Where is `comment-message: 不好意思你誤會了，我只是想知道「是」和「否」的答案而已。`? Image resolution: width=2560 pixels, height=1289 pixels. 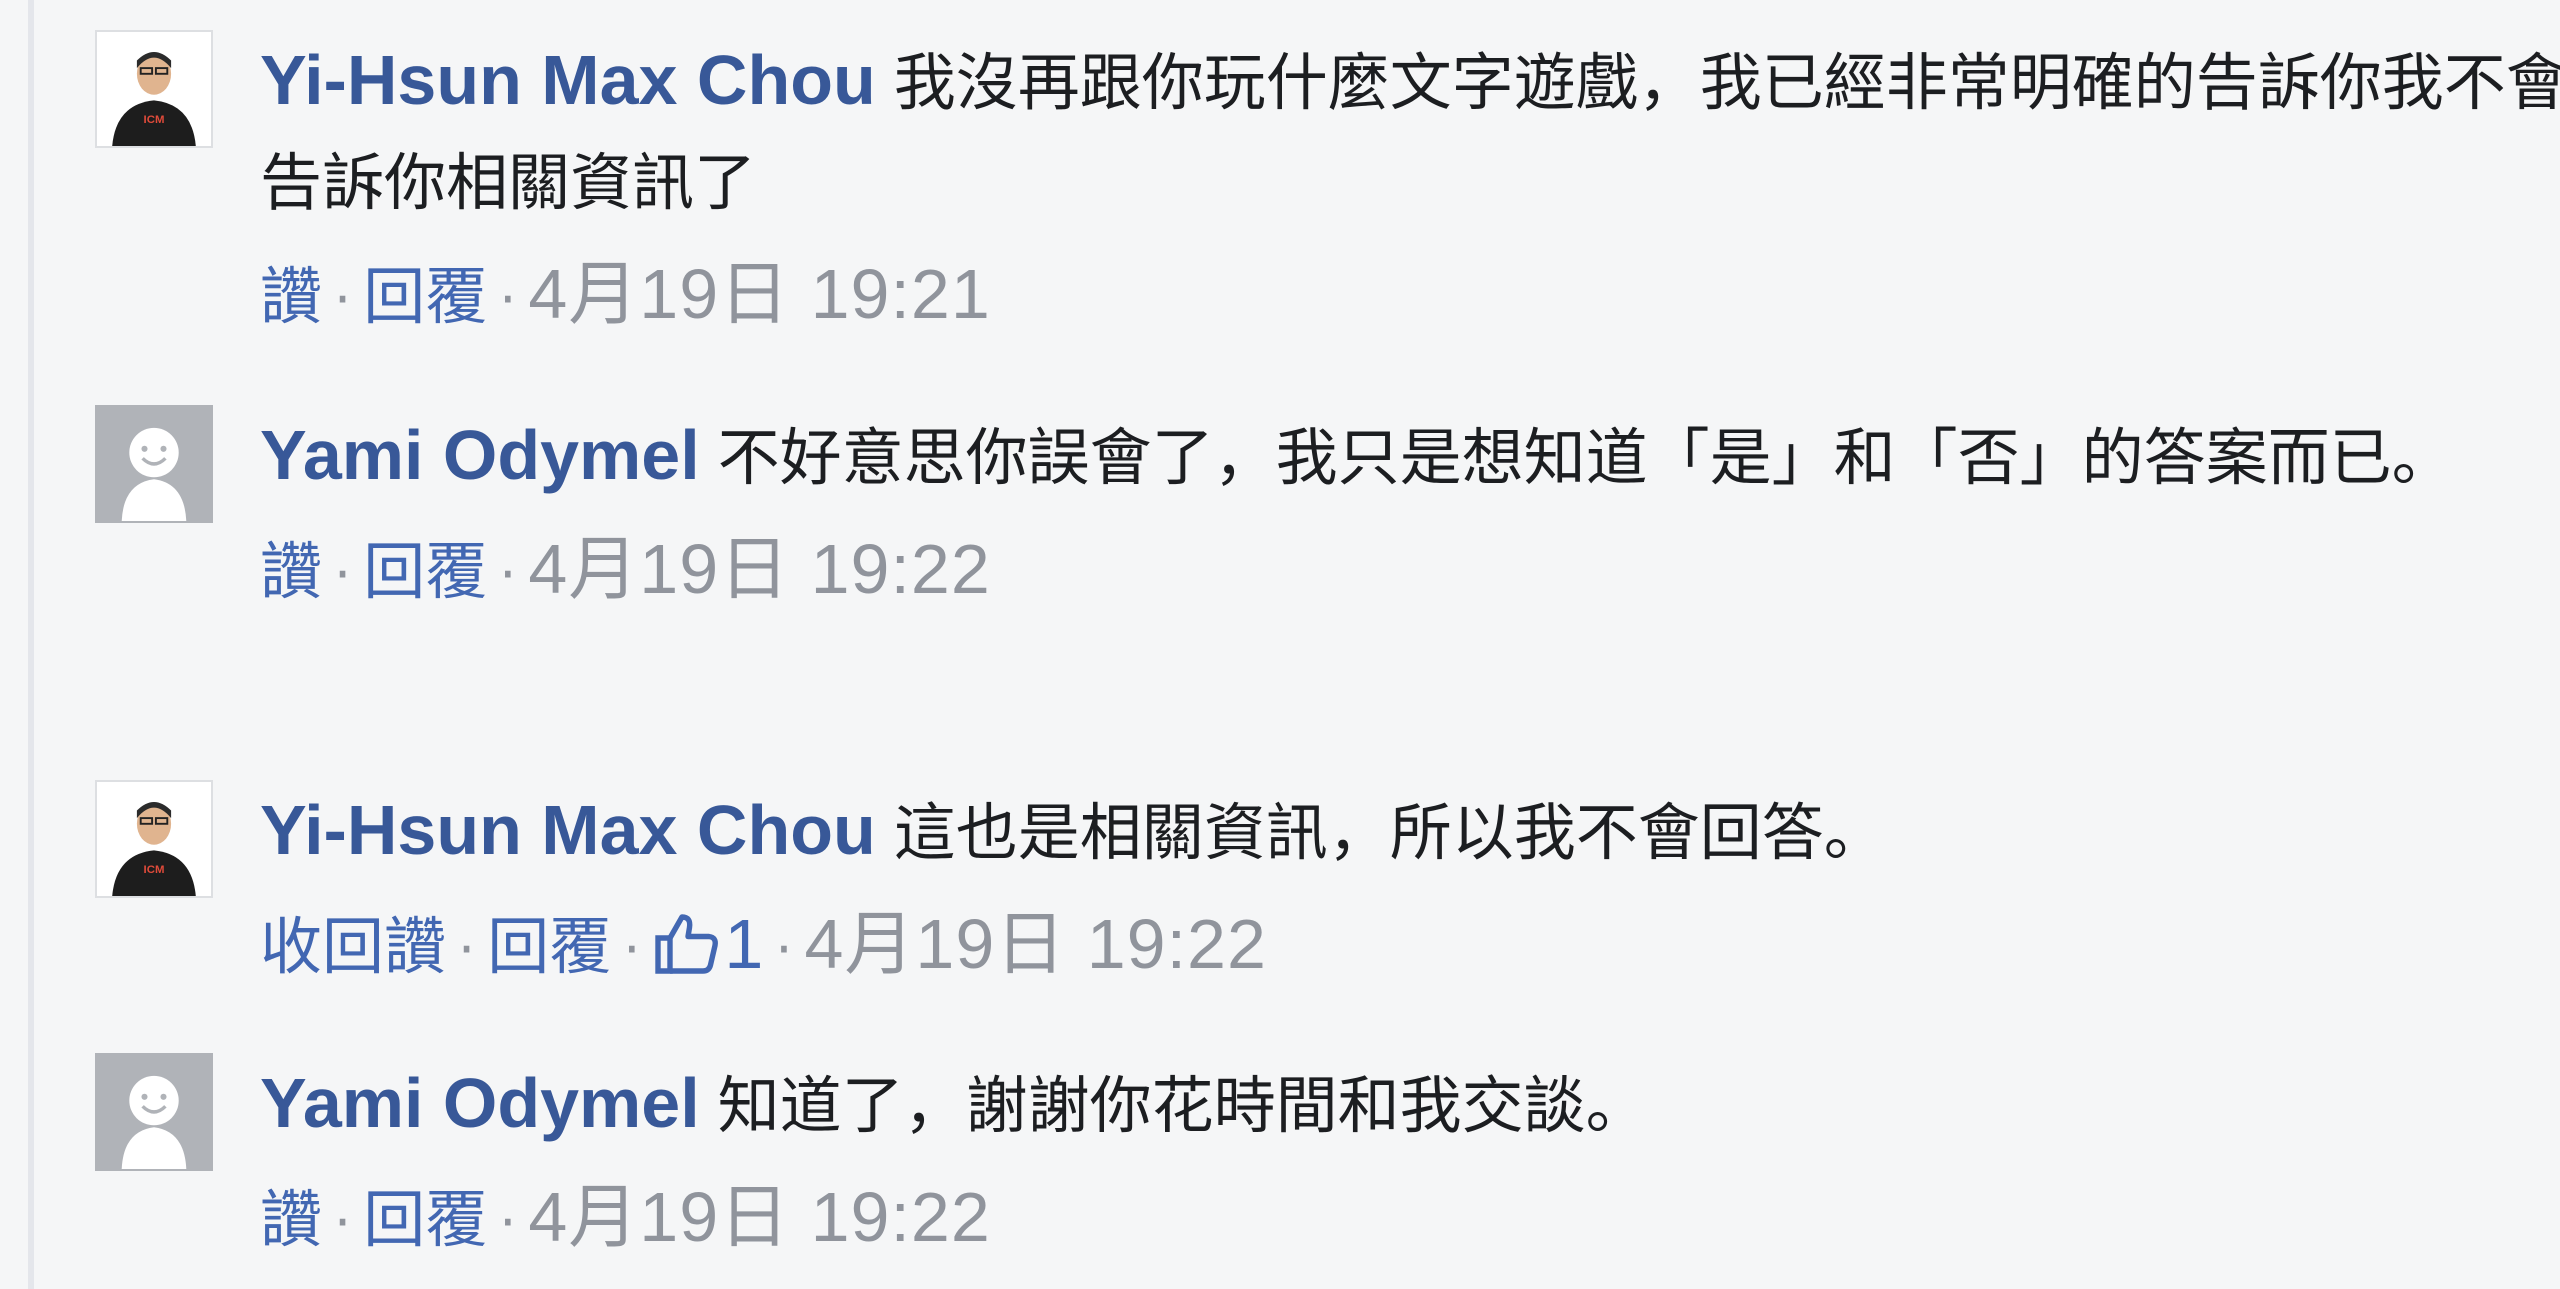
comment-message: 不好意思你誤會了，我只是想知道「是」和「否」的答案而已。 is located at coordinates (1585, 457).